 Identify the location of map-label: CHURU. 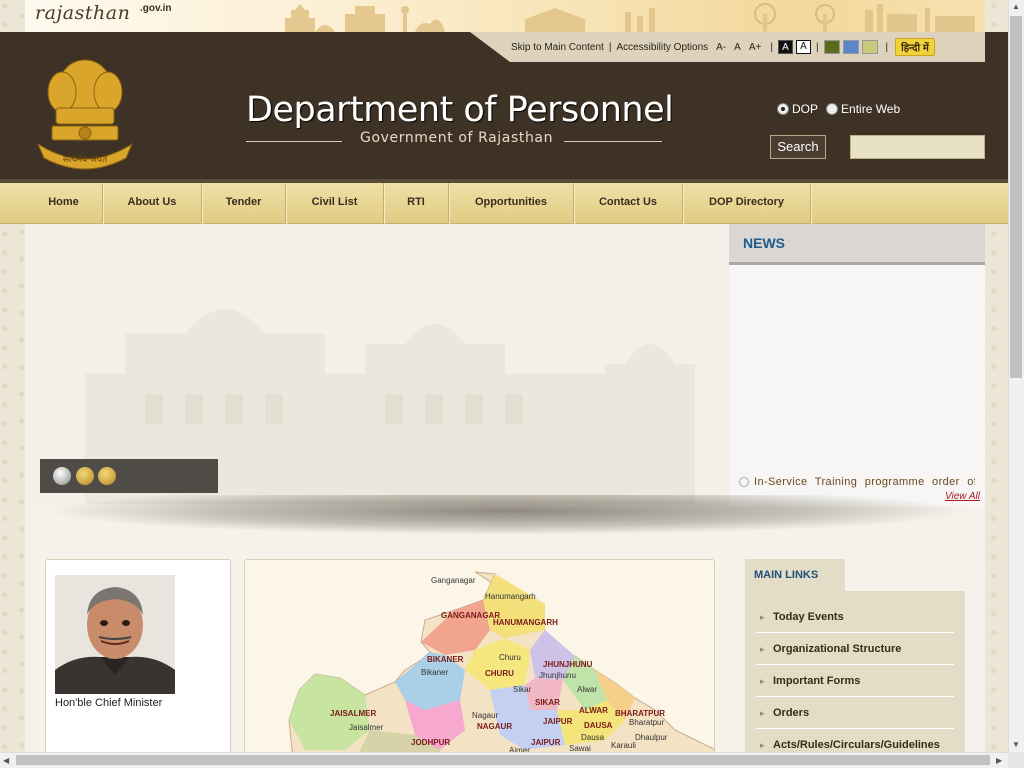
(499, 673).